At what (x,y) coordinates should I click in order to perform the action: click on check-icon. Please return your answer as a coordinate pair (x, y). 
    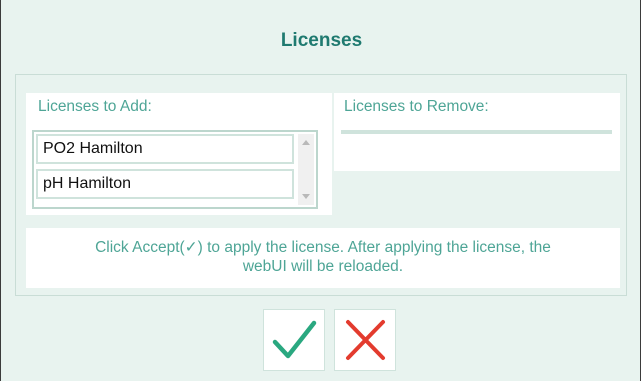
    Looking at the image, I should click on (294, 339).